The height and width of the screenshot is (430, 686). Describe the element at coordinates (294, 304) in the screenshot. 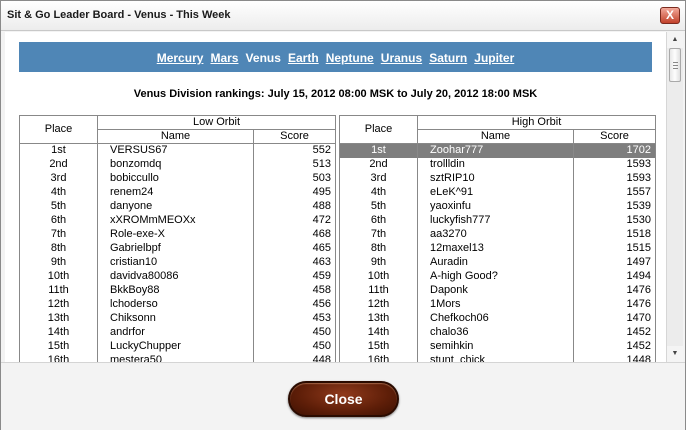

I see `score-cell: 456` at that location.